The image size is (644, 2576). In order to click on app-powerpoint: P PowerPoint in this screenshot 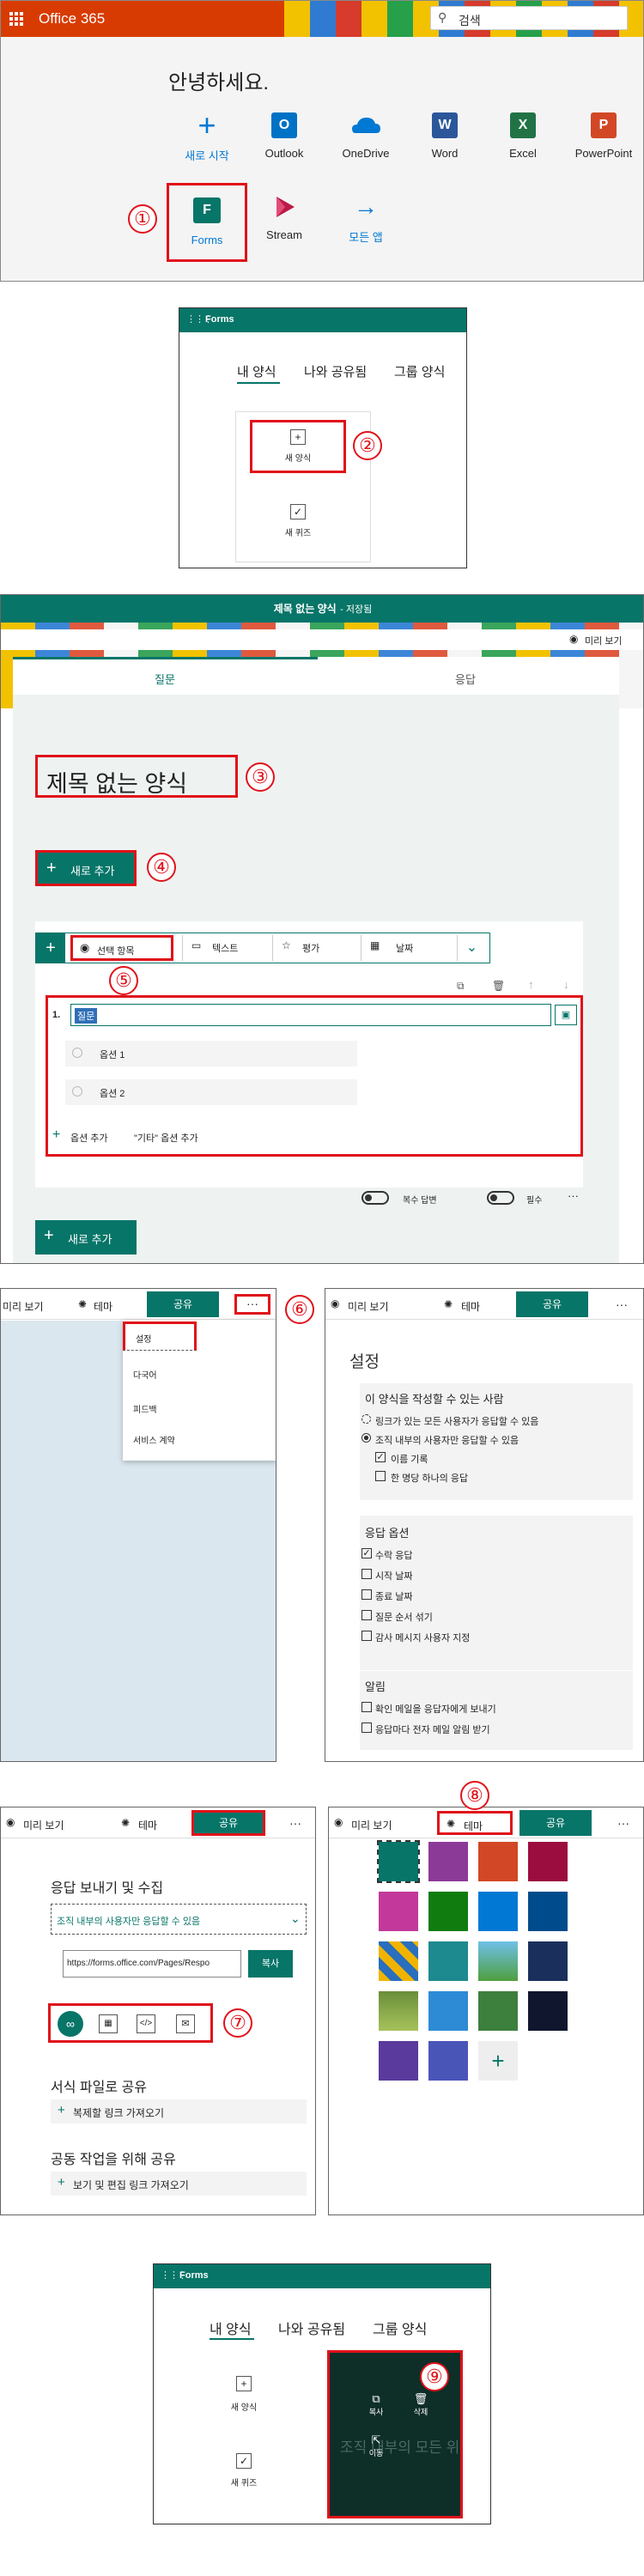, I will do `click(604, 143)`.